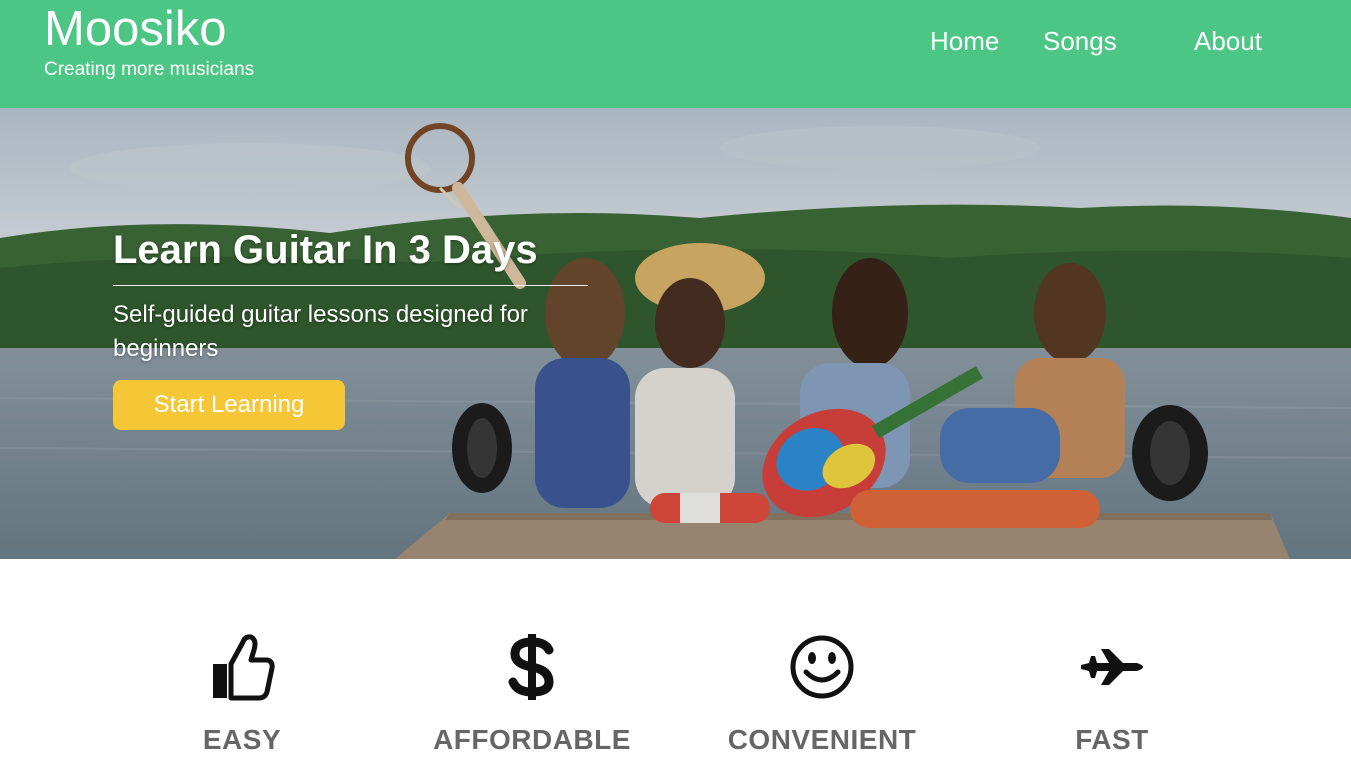  Describe the element at coordinates (350, 285) in the screenshot. I see `hero-divider` at that location.